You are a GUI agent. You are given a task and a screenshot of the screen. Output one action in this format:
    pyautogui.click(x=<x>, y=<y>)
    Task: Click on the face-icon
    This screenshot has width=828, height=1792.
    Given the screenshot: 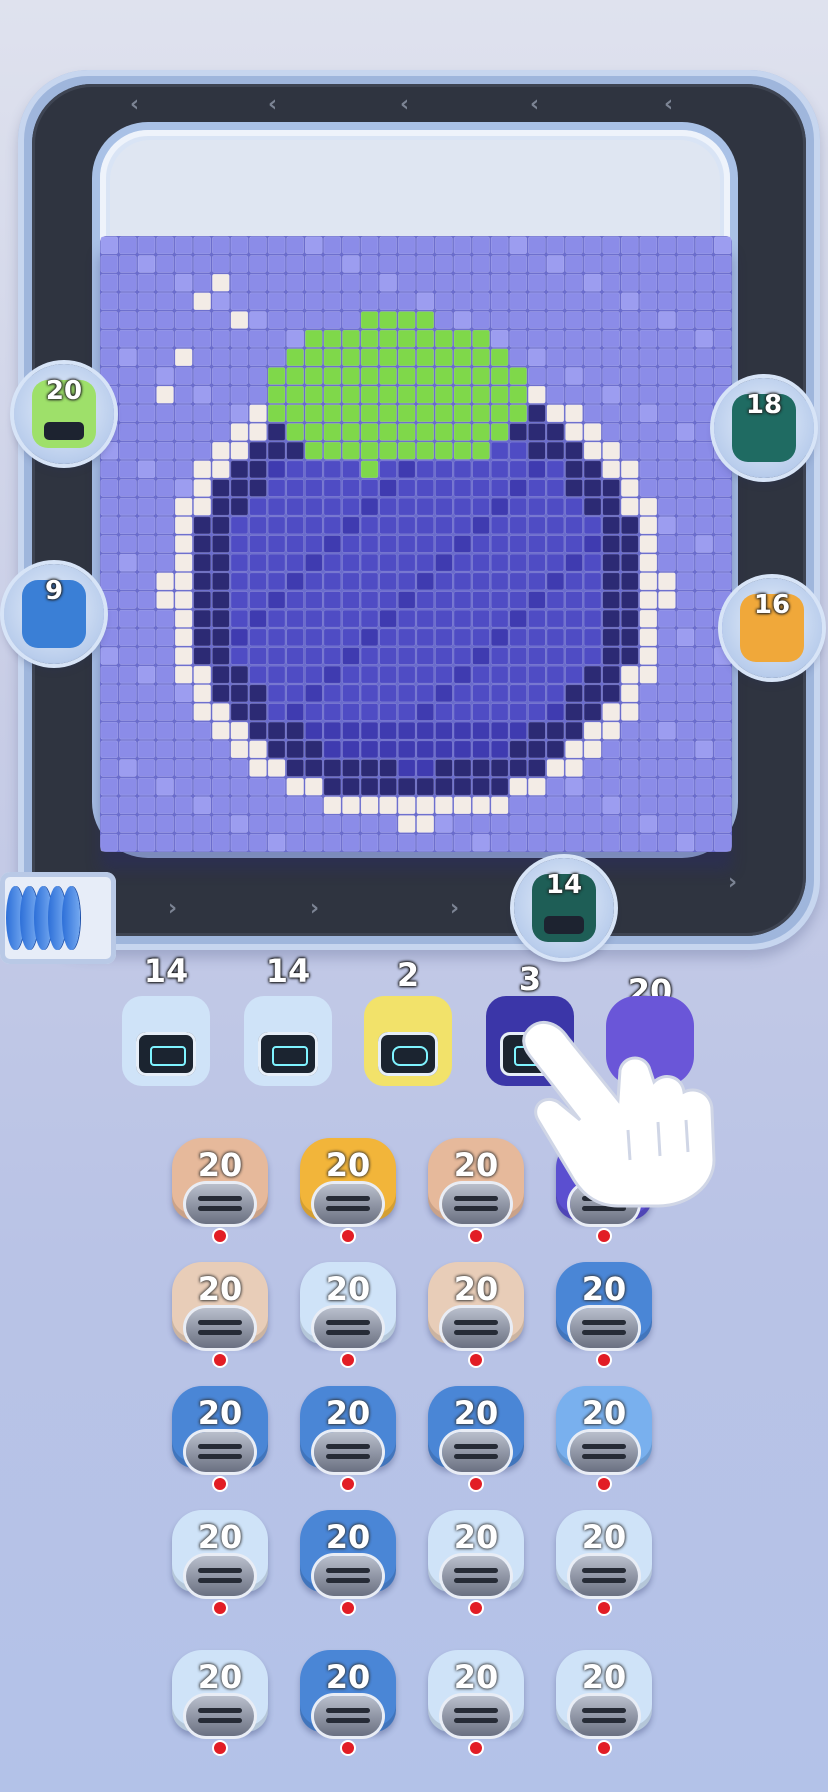 What is the action you would take?
    pyautogui.click(x=408, y=1054)
    